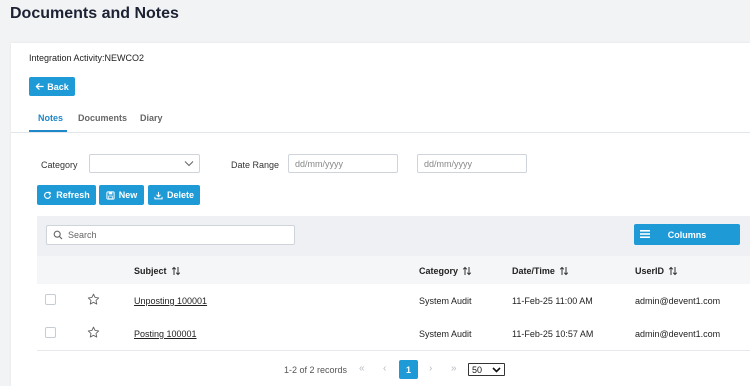 The height and width of the screenshot is (386, 750). Describe the element at coordinates (384, 368) in the screenshot. I see `prev-page-button: ‹` at that location.